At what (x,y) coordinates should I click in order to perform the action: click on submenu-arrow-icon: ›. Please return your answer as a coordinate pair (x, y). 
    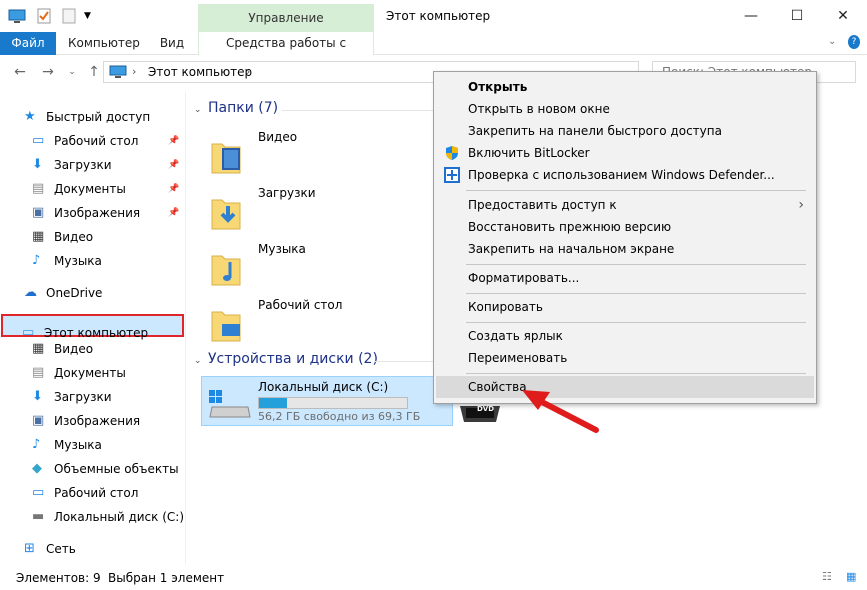
    Looking at the image, I should click on (801, 205).